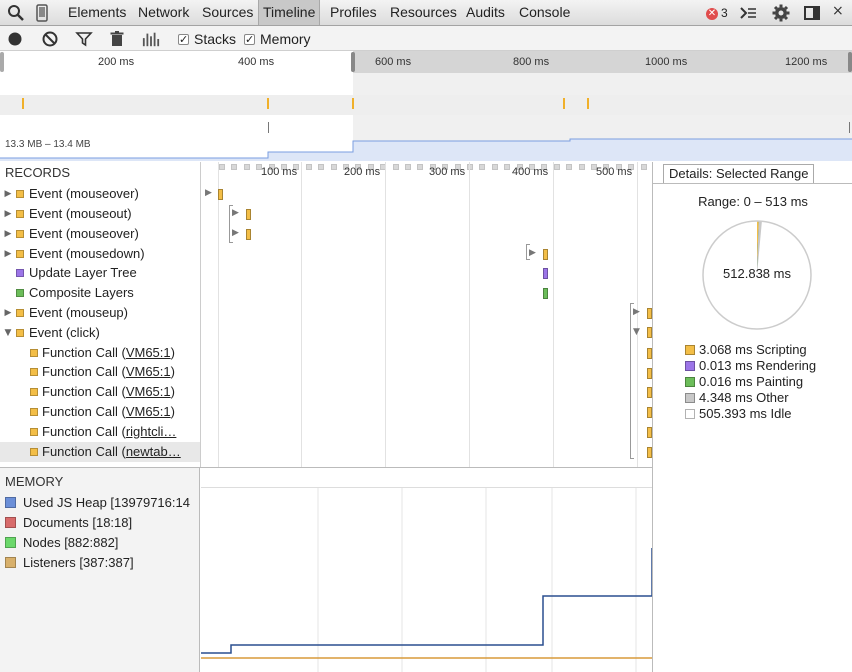 The width and height of the screenshot is (852, 672). What do you see at coordinates (100, 293) in the screenshot?
I see `record-row: Composite Layers` at bounding box center [100, 293].